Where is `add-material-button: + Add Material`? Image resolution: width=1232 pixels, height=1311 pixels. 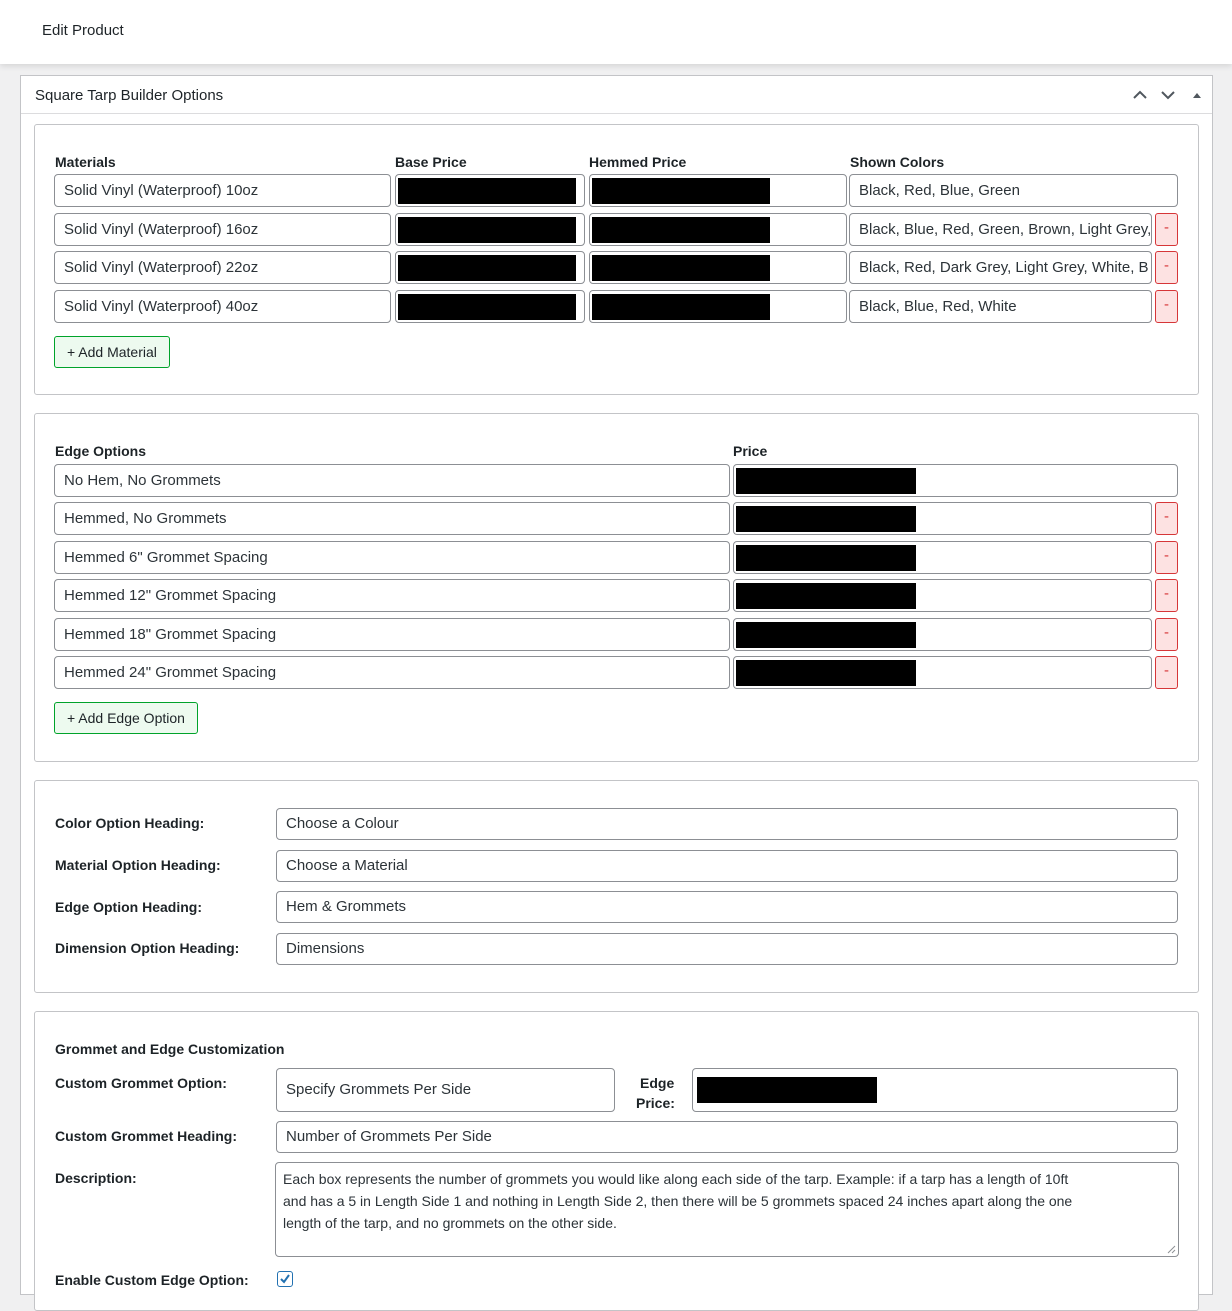 add-material-button: + Add Material is located at coordinates (112, 352).